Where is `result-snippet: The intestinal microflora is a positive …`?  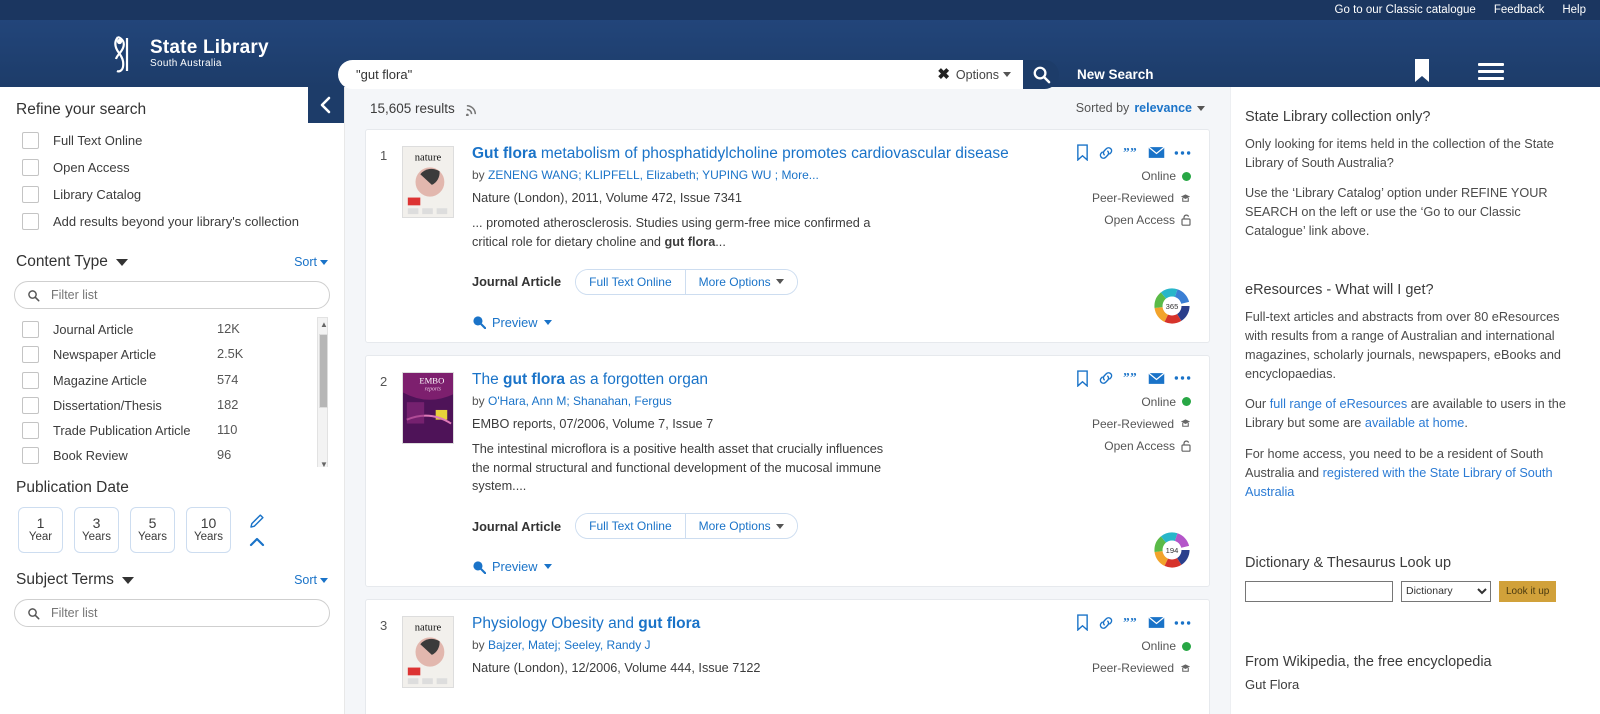 result-snippet: The intestinal microflora is a positive … is located at coordinates (678, 467).